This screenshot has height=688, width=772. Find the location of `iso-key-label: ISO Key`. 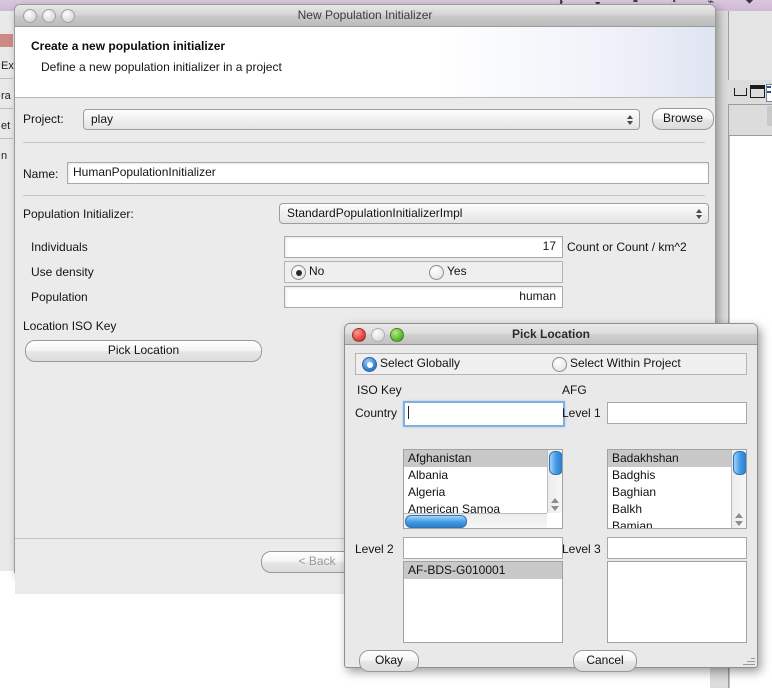

iso-key-label: ISO Key is located at coordinates (379, 390).